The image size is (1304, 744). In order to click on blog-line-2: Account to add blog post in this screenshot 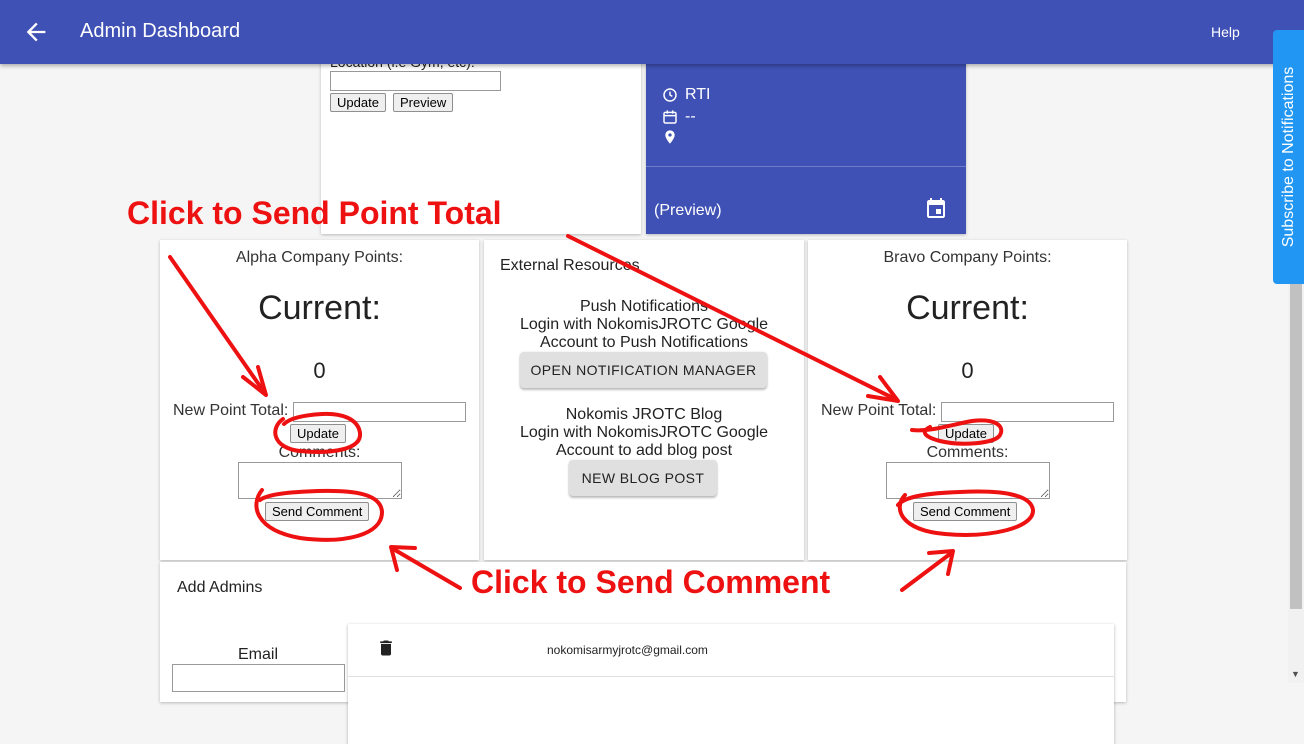, I will do `click(644, 450)`.